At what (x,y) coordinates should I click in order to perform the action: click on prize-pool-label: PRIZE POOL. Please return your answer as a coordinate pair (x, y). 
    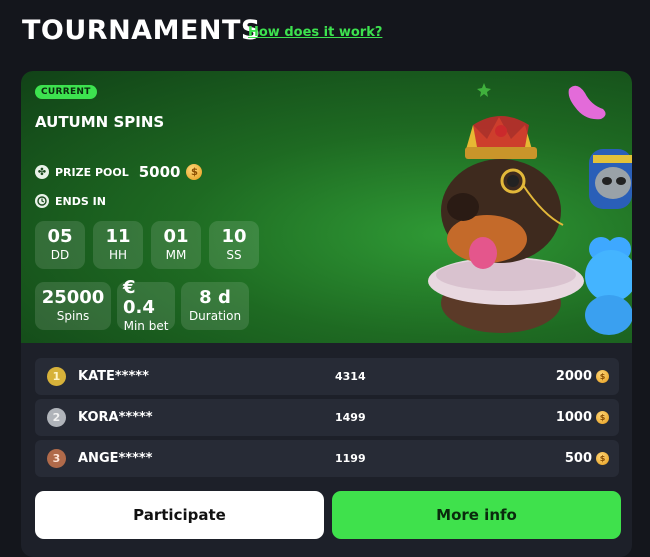
    Looking at the image, I should click on (92, 172).